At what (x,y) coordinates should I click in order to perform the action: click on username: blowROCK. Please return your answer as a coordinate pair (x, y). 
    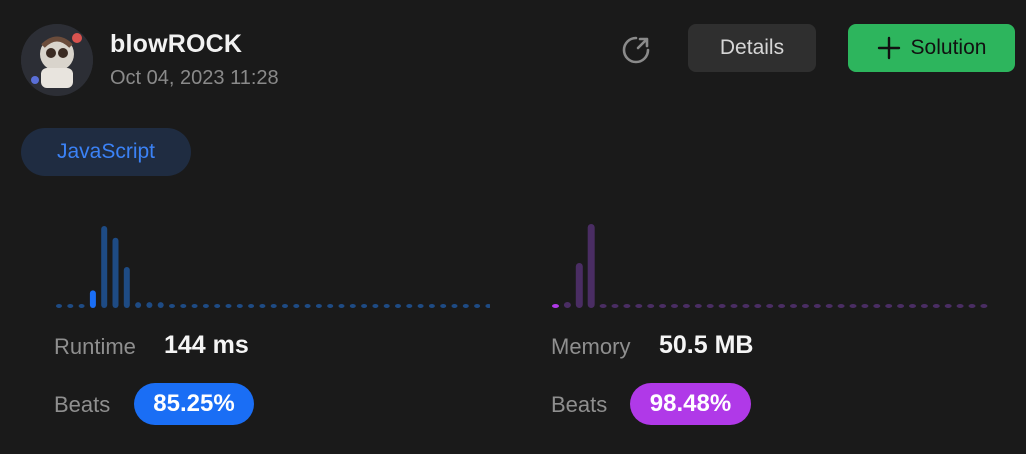
    Looking at the image, I should click on (176, 44).